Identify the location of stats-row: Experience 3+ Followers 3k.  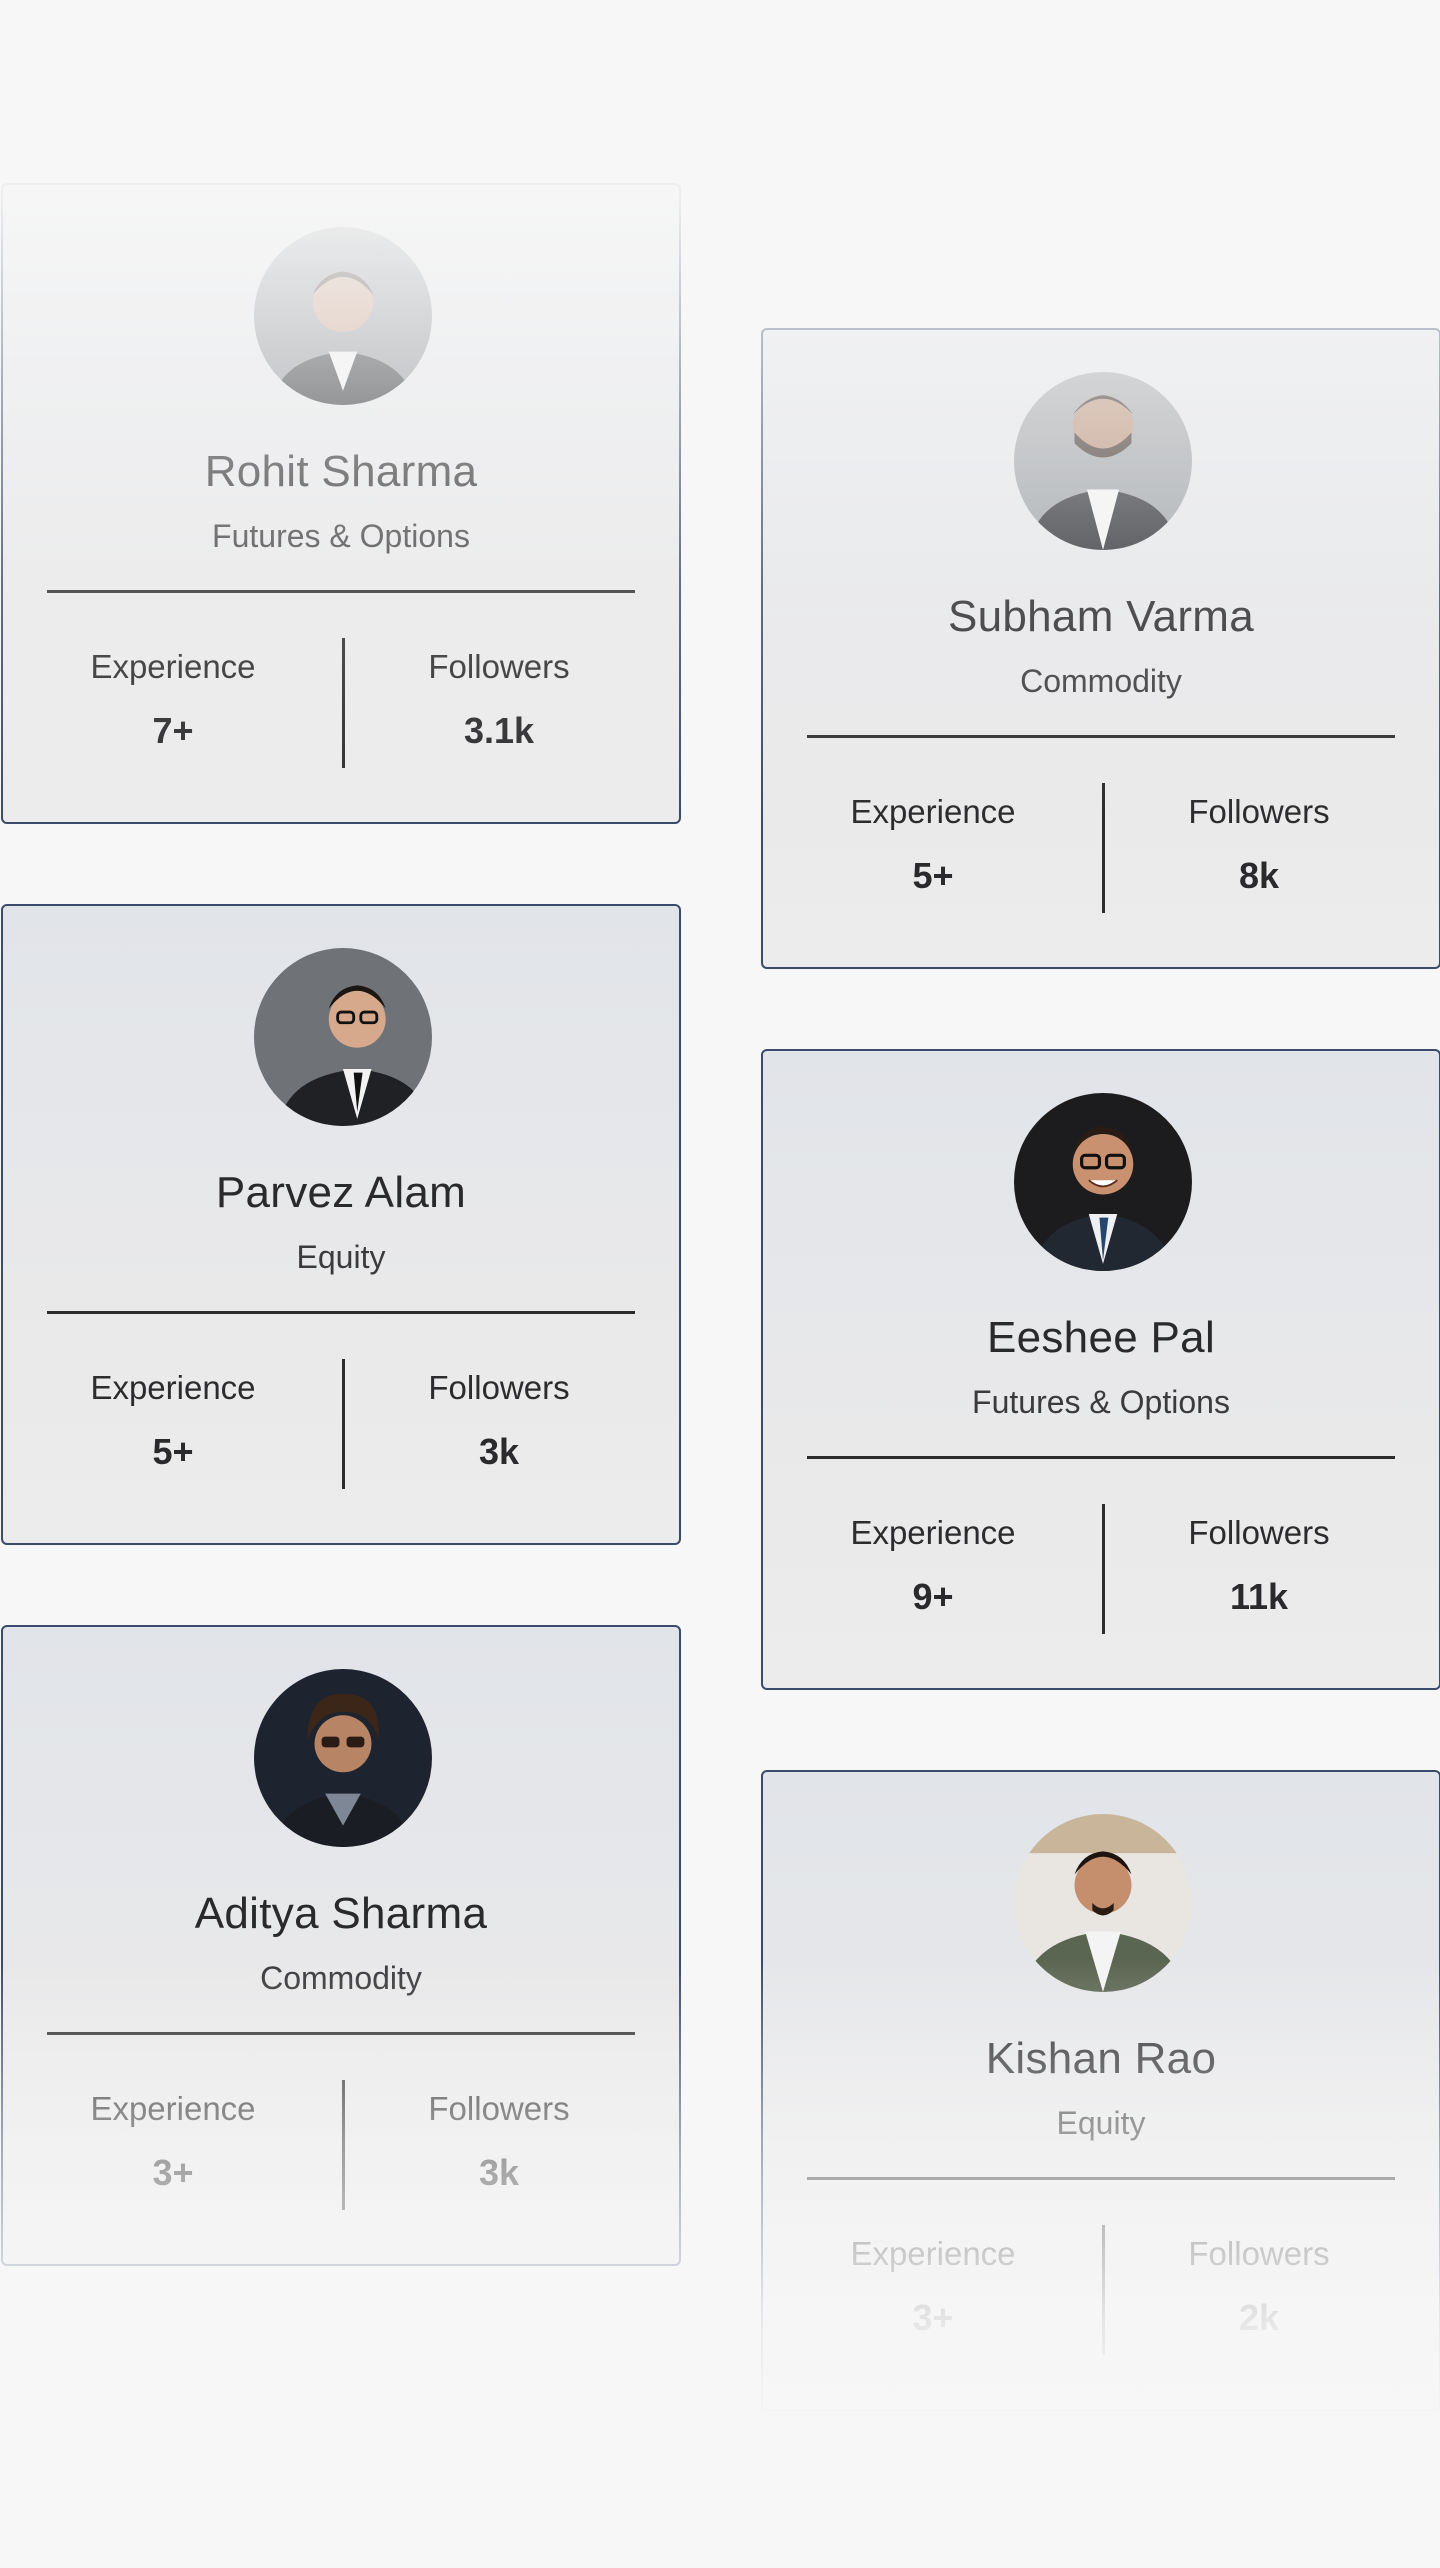
(341, 2145).